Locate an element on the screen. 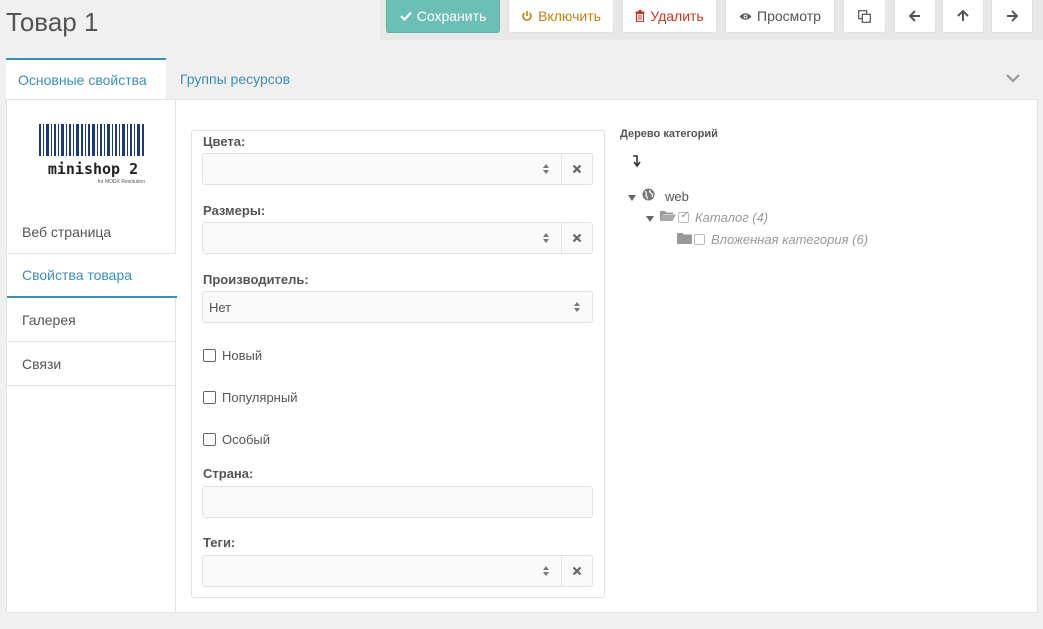  country-label: Страна: is located at coordinates (228, 473).